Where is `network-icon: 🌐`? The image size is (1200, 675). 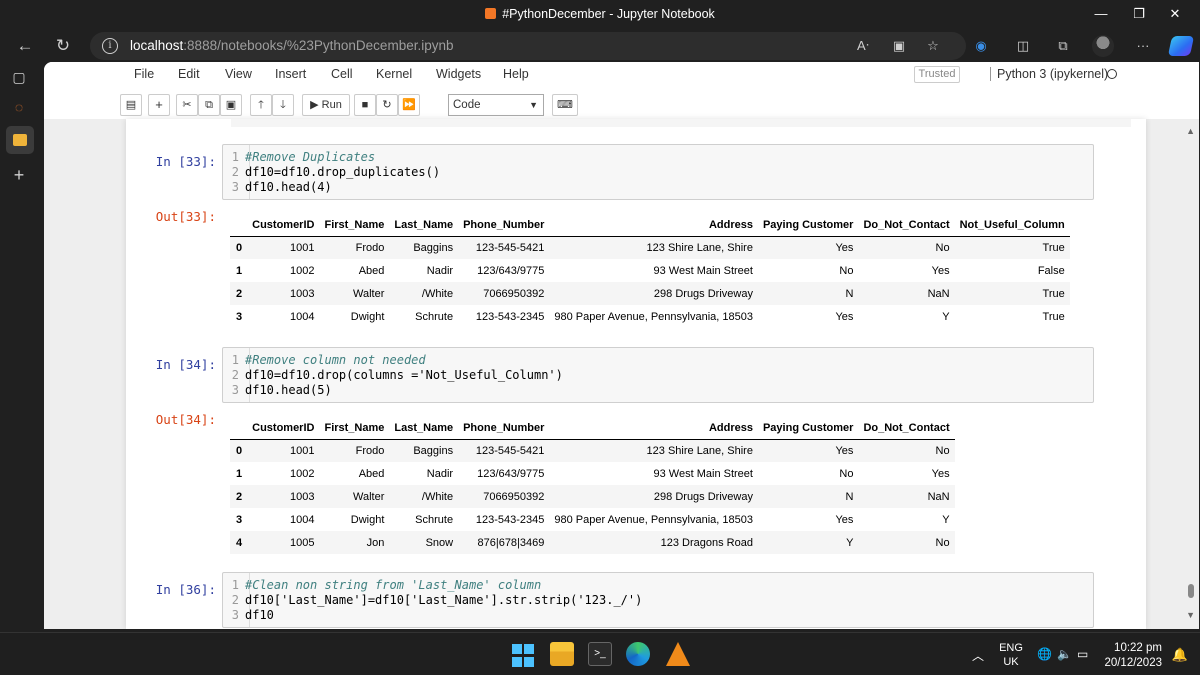 network-icon: 🌐 is located at coordinates (1044, 654).